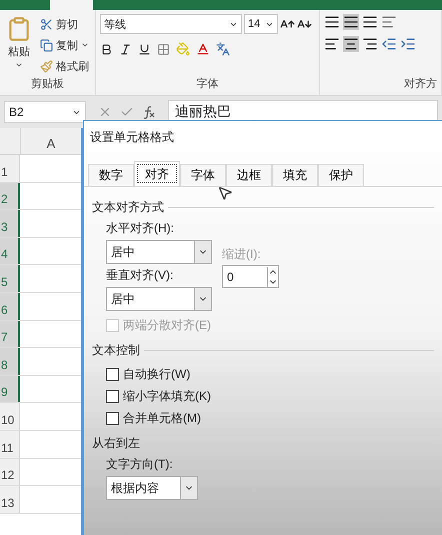 Image resolution: width=442 pixels, height=535 pixels. What do you see at coordinates (332, 44) in the screenshot?
I see `align-left-icon` at bounding box center [332, 44].